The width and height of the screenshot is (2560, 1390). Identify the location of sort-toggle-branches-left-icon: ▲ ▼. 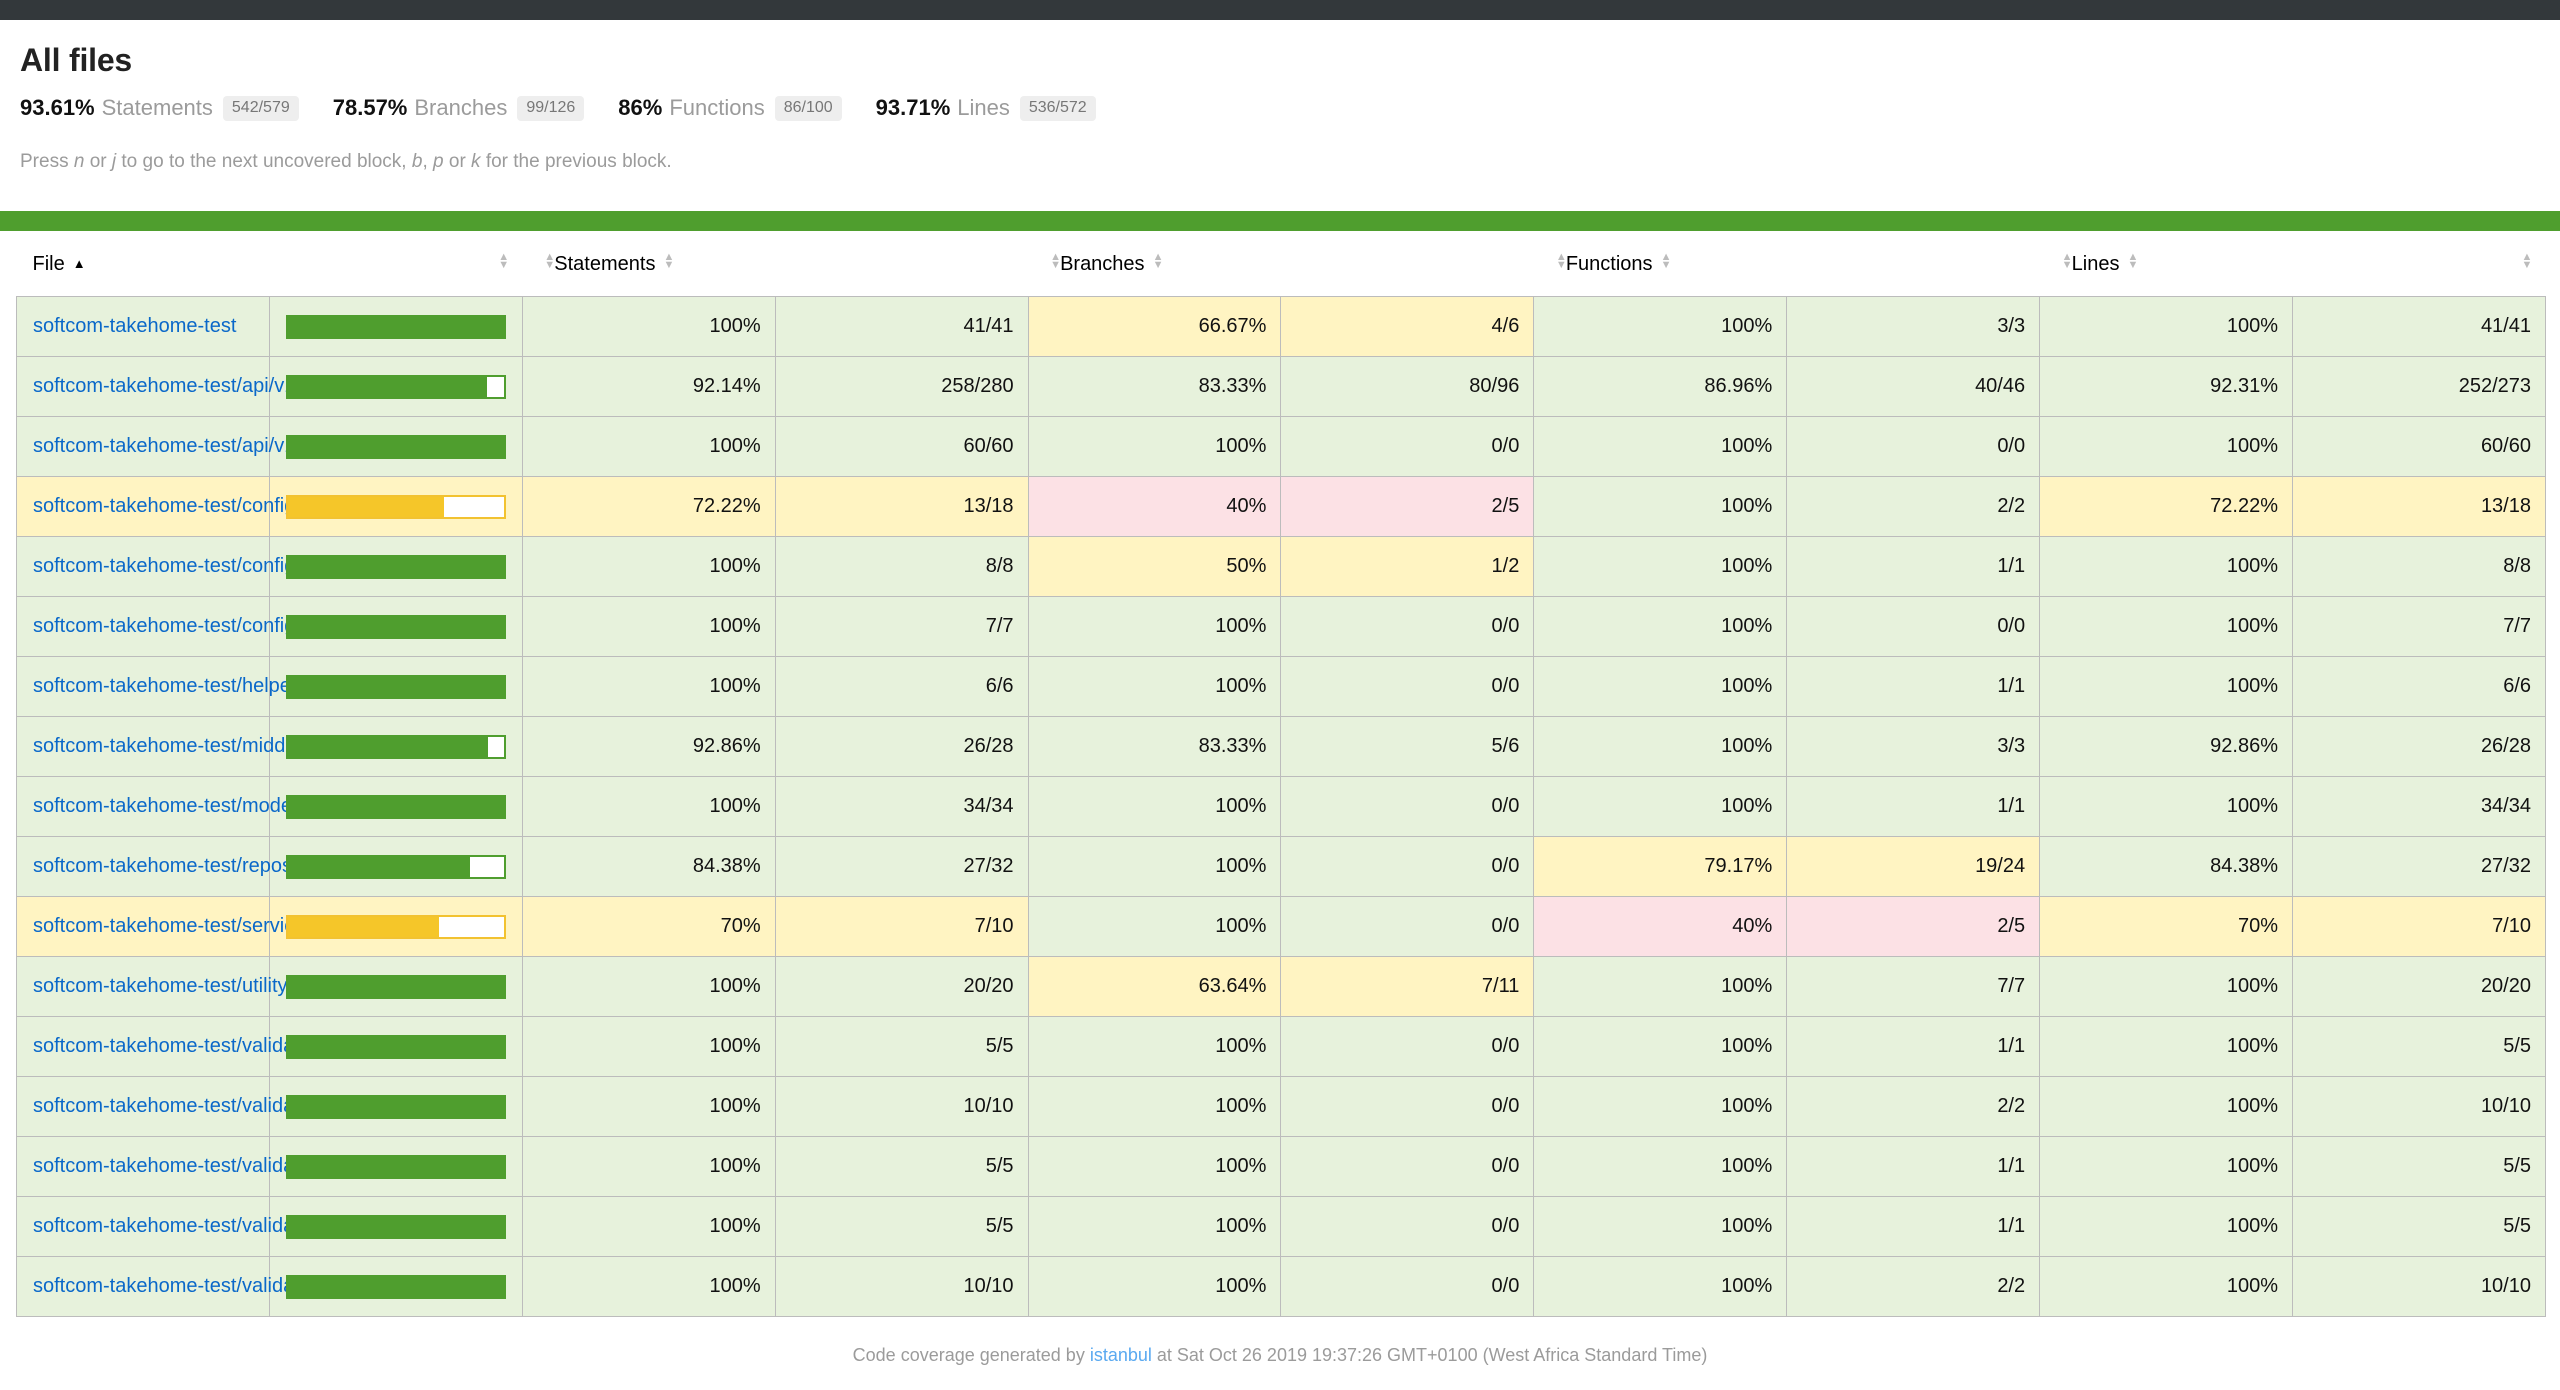
(1055, 261).